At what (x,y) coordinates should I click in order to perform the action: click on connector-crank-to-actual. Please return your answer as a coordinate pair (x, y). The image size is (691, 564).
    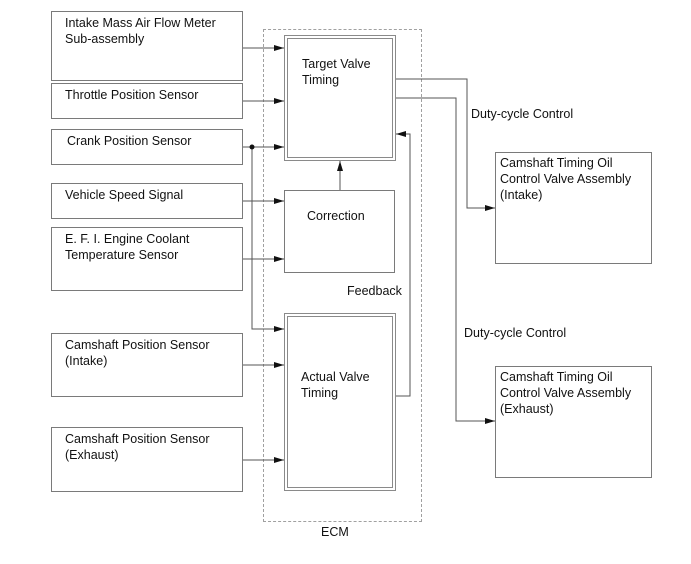
    Looking at the image, I should click on (267, 239).